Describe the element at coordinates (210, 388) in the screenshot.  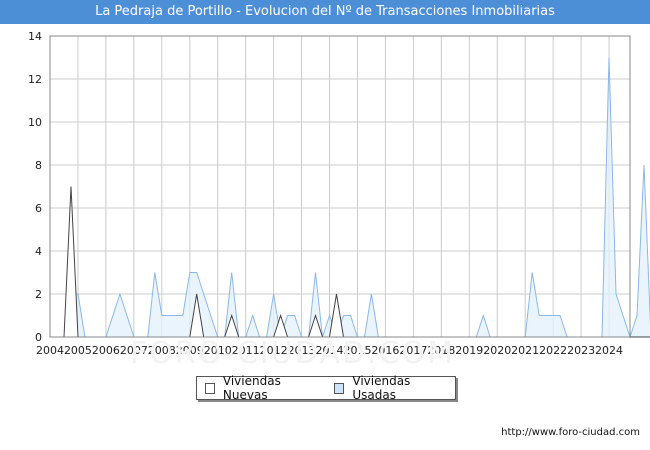
I see `legend-swatch-nuevas` at that location.